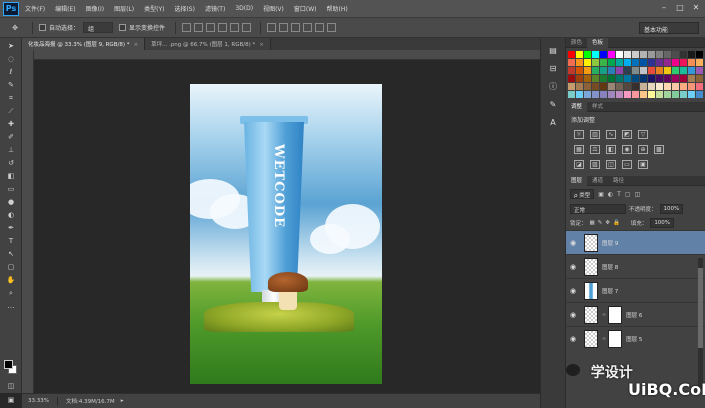 The width and height of the screenshot is (705, 408). What do you see at coordinates (296, 27) in the screenshot?
I see `distribute-bottom-icon` at bounding box center [296, 27].